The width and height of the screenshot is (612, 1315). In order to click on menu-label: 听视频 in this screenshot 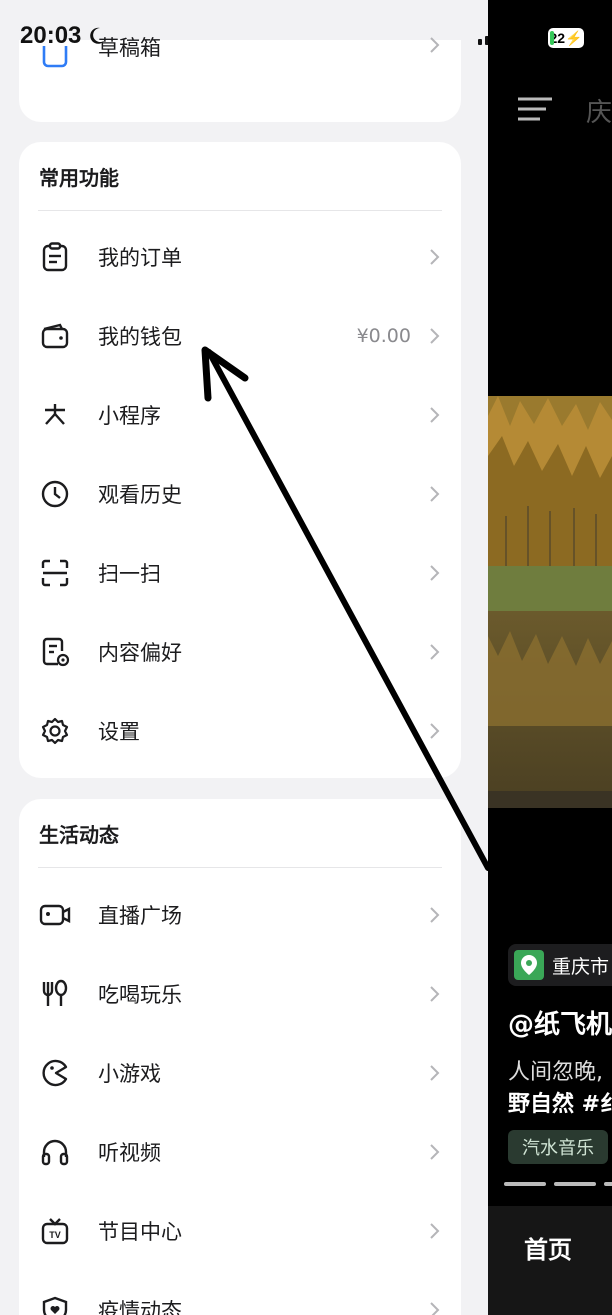, I will do `click(129, 1152)`.